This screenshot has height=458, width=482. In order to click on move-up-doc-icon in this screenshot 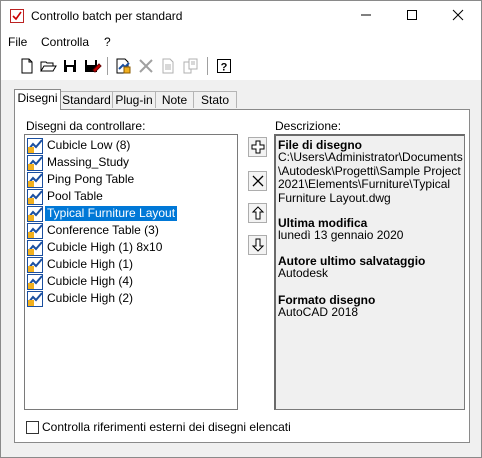, I will do `click(168, 66)`.